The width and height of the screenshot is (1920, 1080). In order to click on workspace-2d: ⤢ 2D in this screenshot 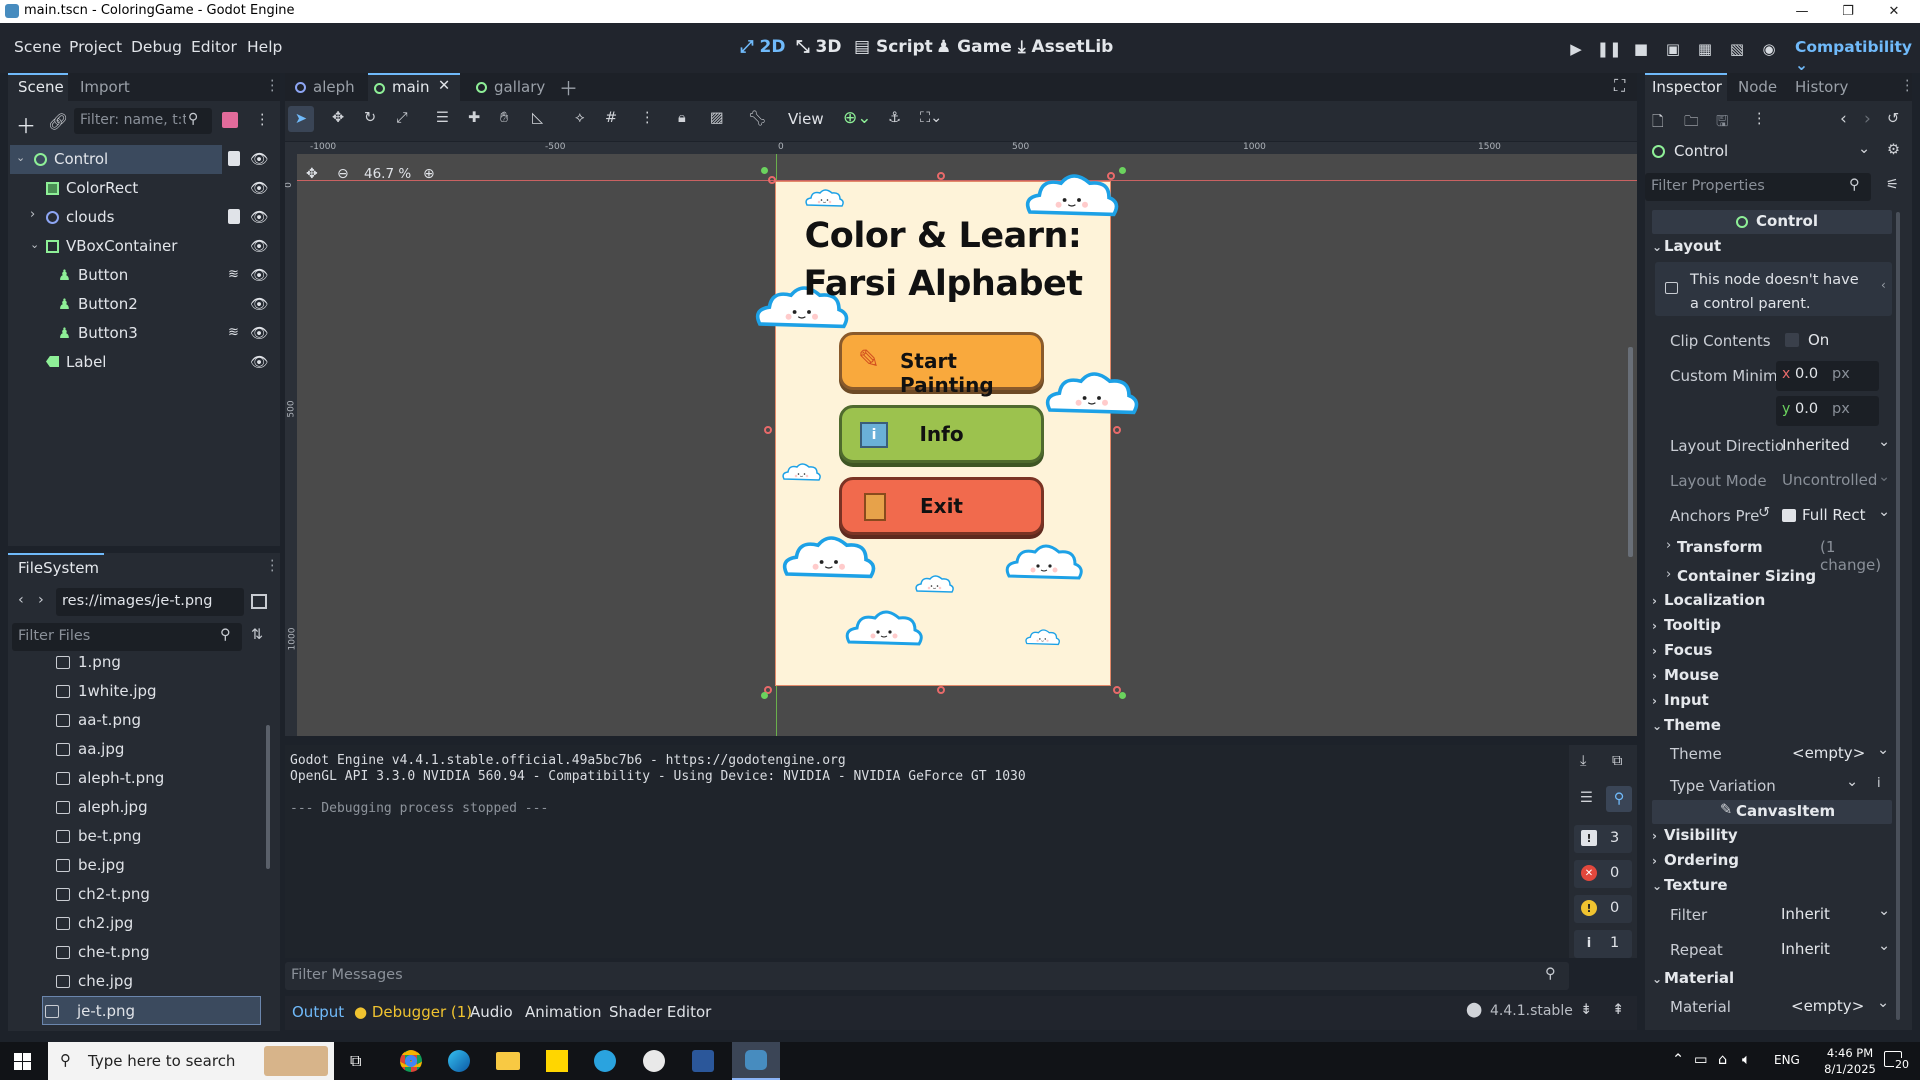, I will do `click(762, 47)`.